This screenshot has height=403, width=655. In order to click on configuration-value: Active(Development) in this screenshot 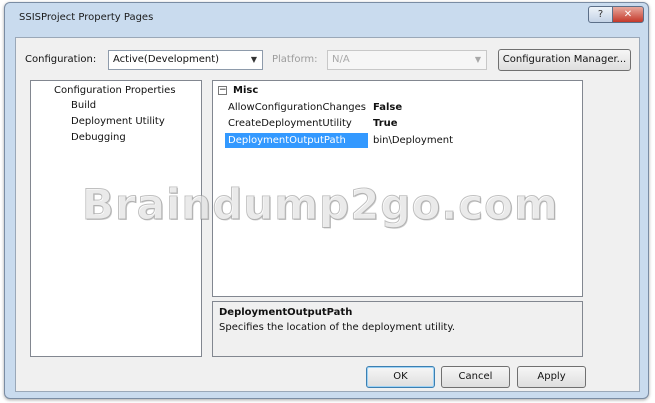, I will do `click(166, 59)`.